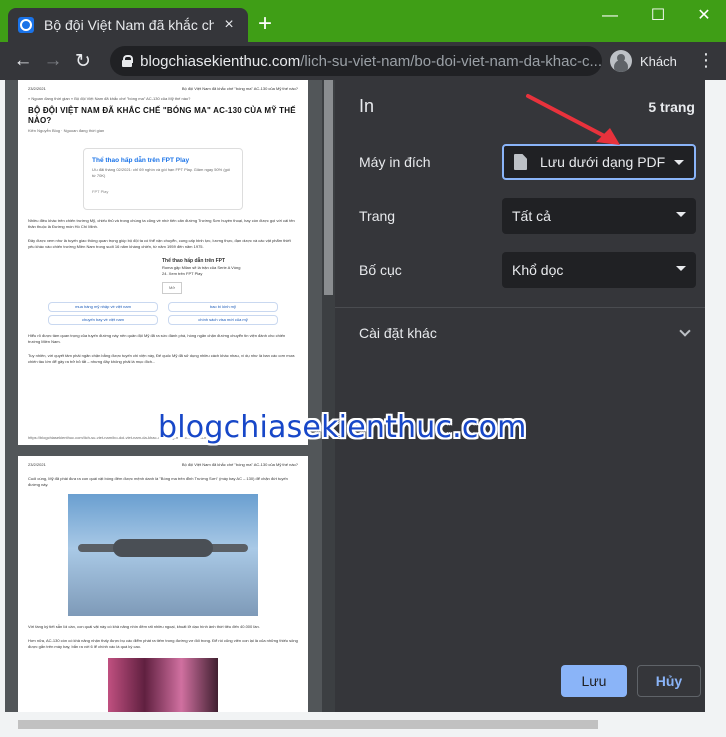 The height and width of the screenshot is (737, 726). Describe the element at coordinates (223, 320) in the screenshot. I see `search-chip: chính sách visa mới của mỹ` at that location.